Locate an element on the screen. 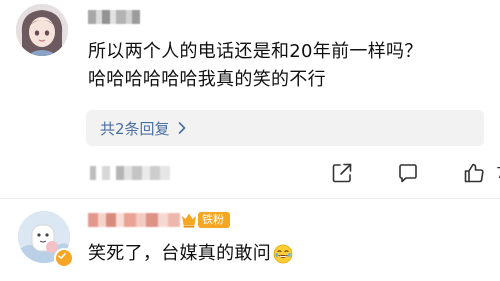 Image resolution: width=500 pixels, height=281 pixels. fan-badge-label: 铁粉 is located at coordinates (213, 219).